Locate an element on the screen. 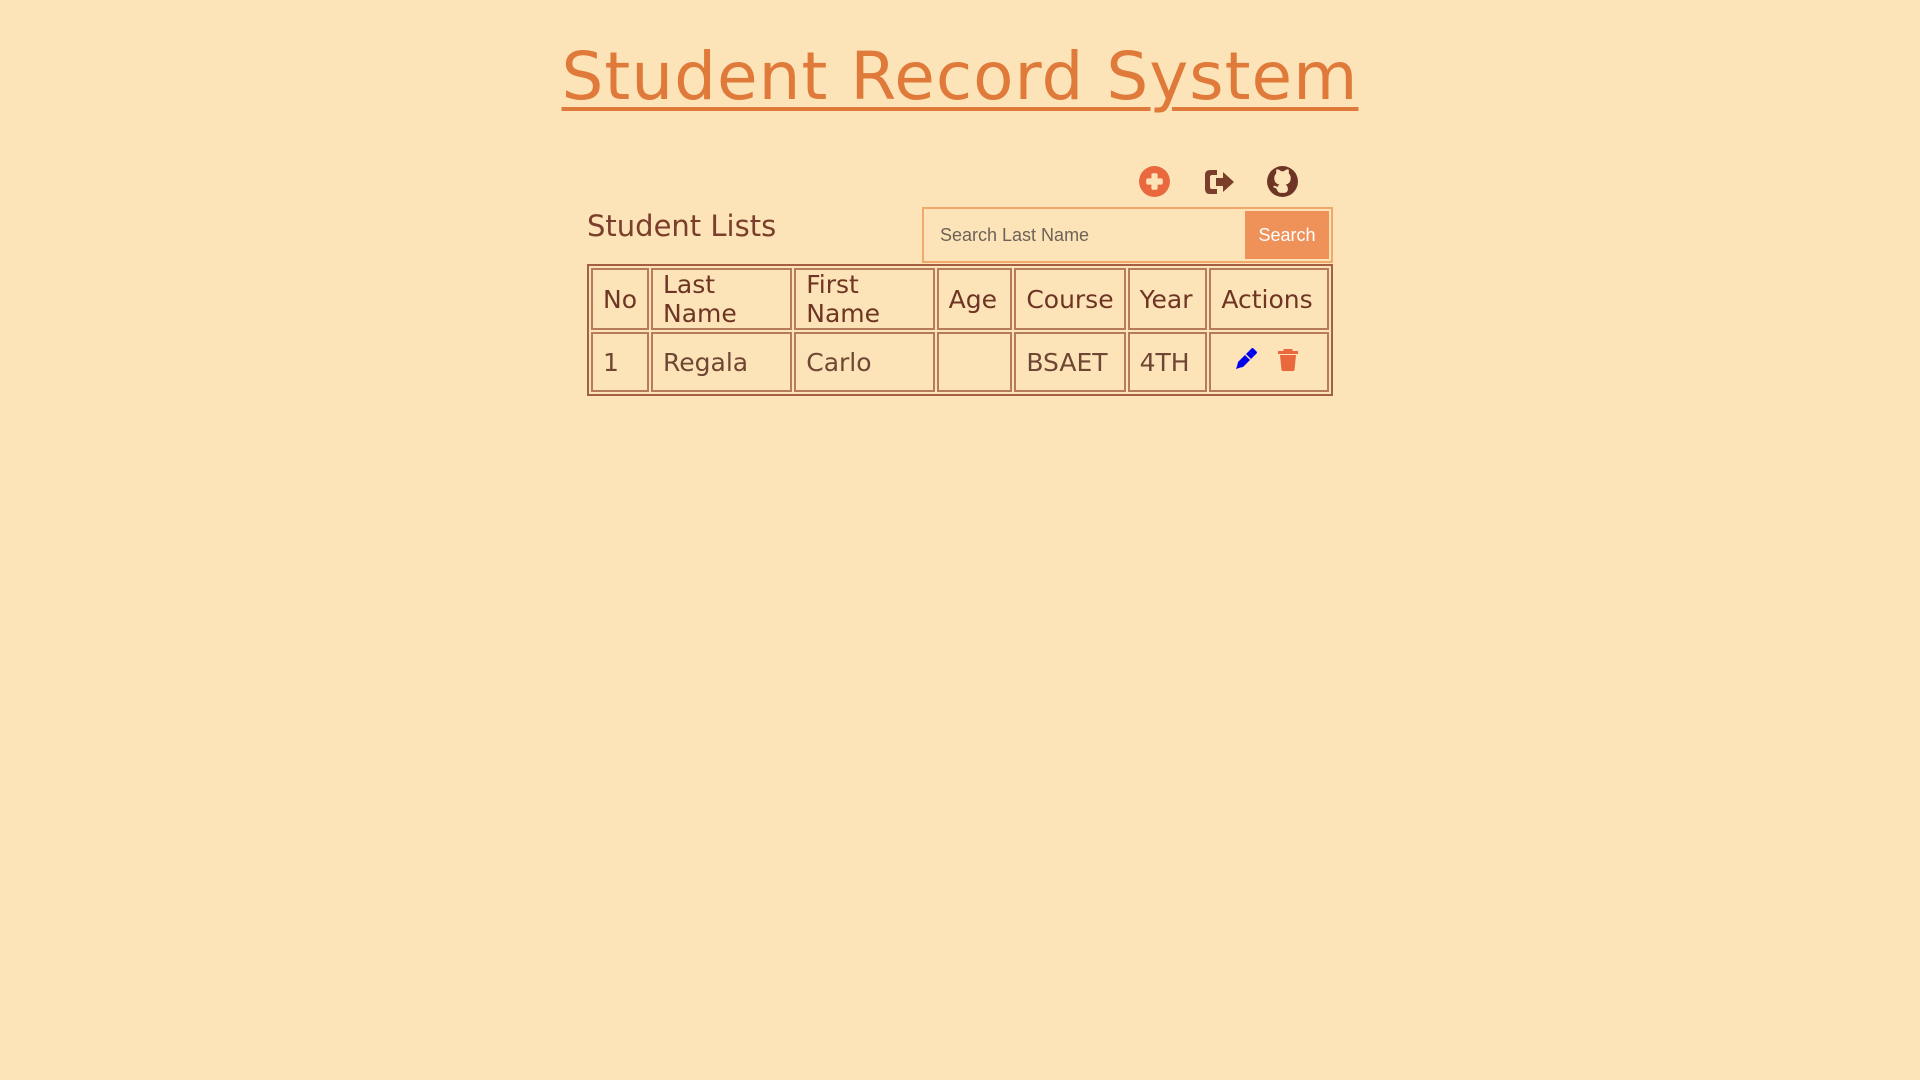 This screenshot has height=1080, width=1920. add-circle-icon is located at coordinates (1154, 181).